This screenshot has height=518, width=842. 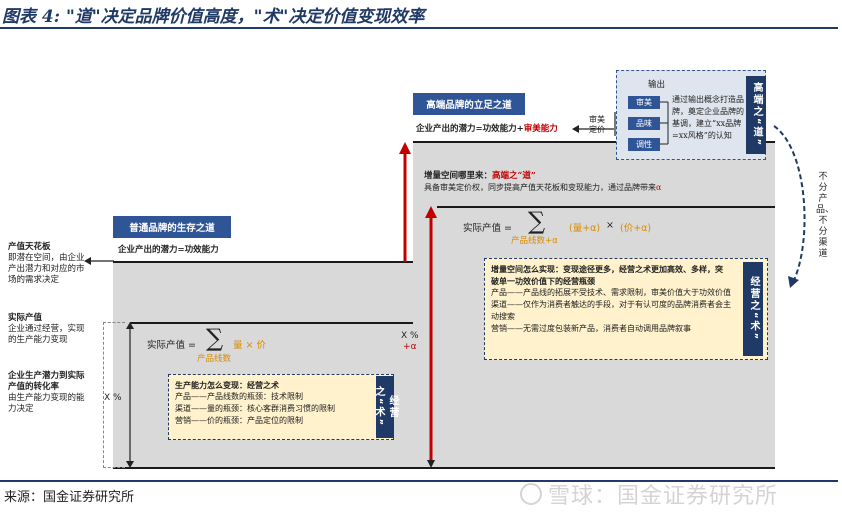 I want to click on left-dash-bottom, so click(x=114, y=467).